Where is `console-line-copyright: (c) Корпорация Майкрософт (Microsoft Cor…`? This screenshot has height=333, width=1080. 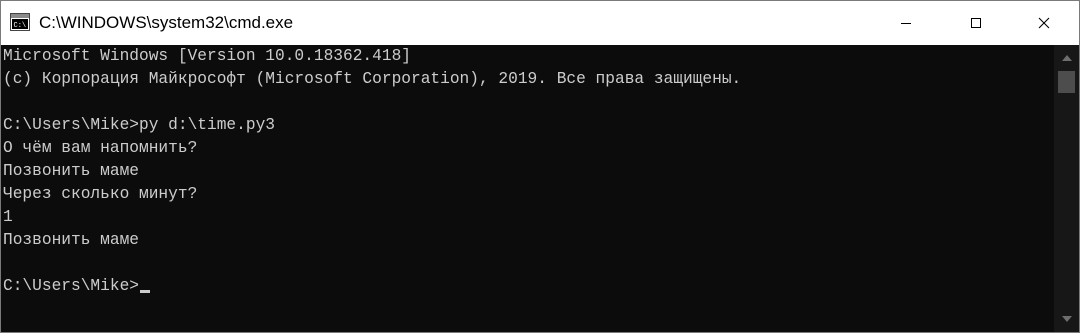 console-line-copyright: (c) Корпорация Майкрософт (Microsoft Cor… is located at coordinates (372, 79).